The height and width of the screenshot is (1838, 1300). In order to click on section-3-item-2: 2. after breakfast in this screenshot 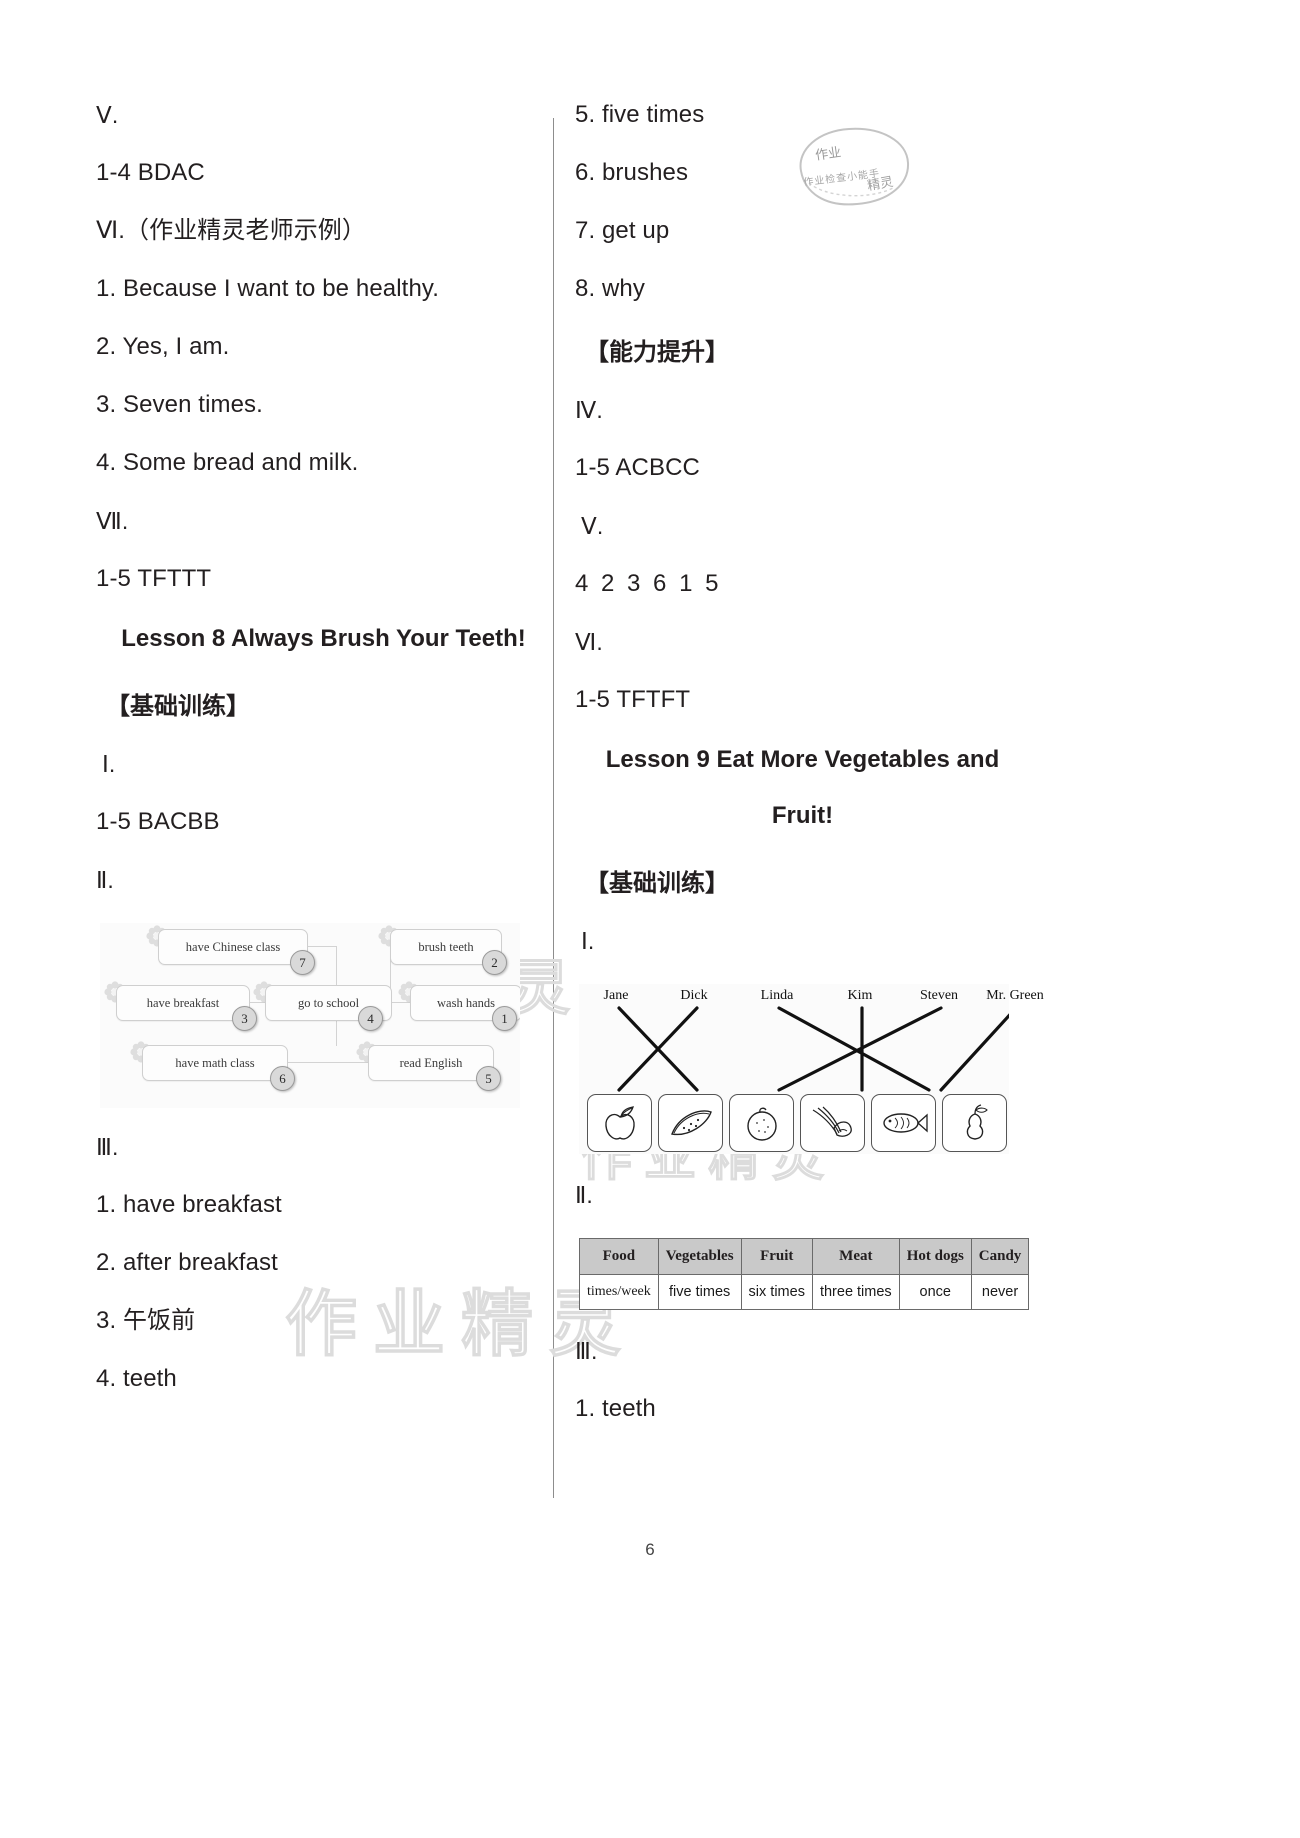, I will do `click(187, 1262)`.